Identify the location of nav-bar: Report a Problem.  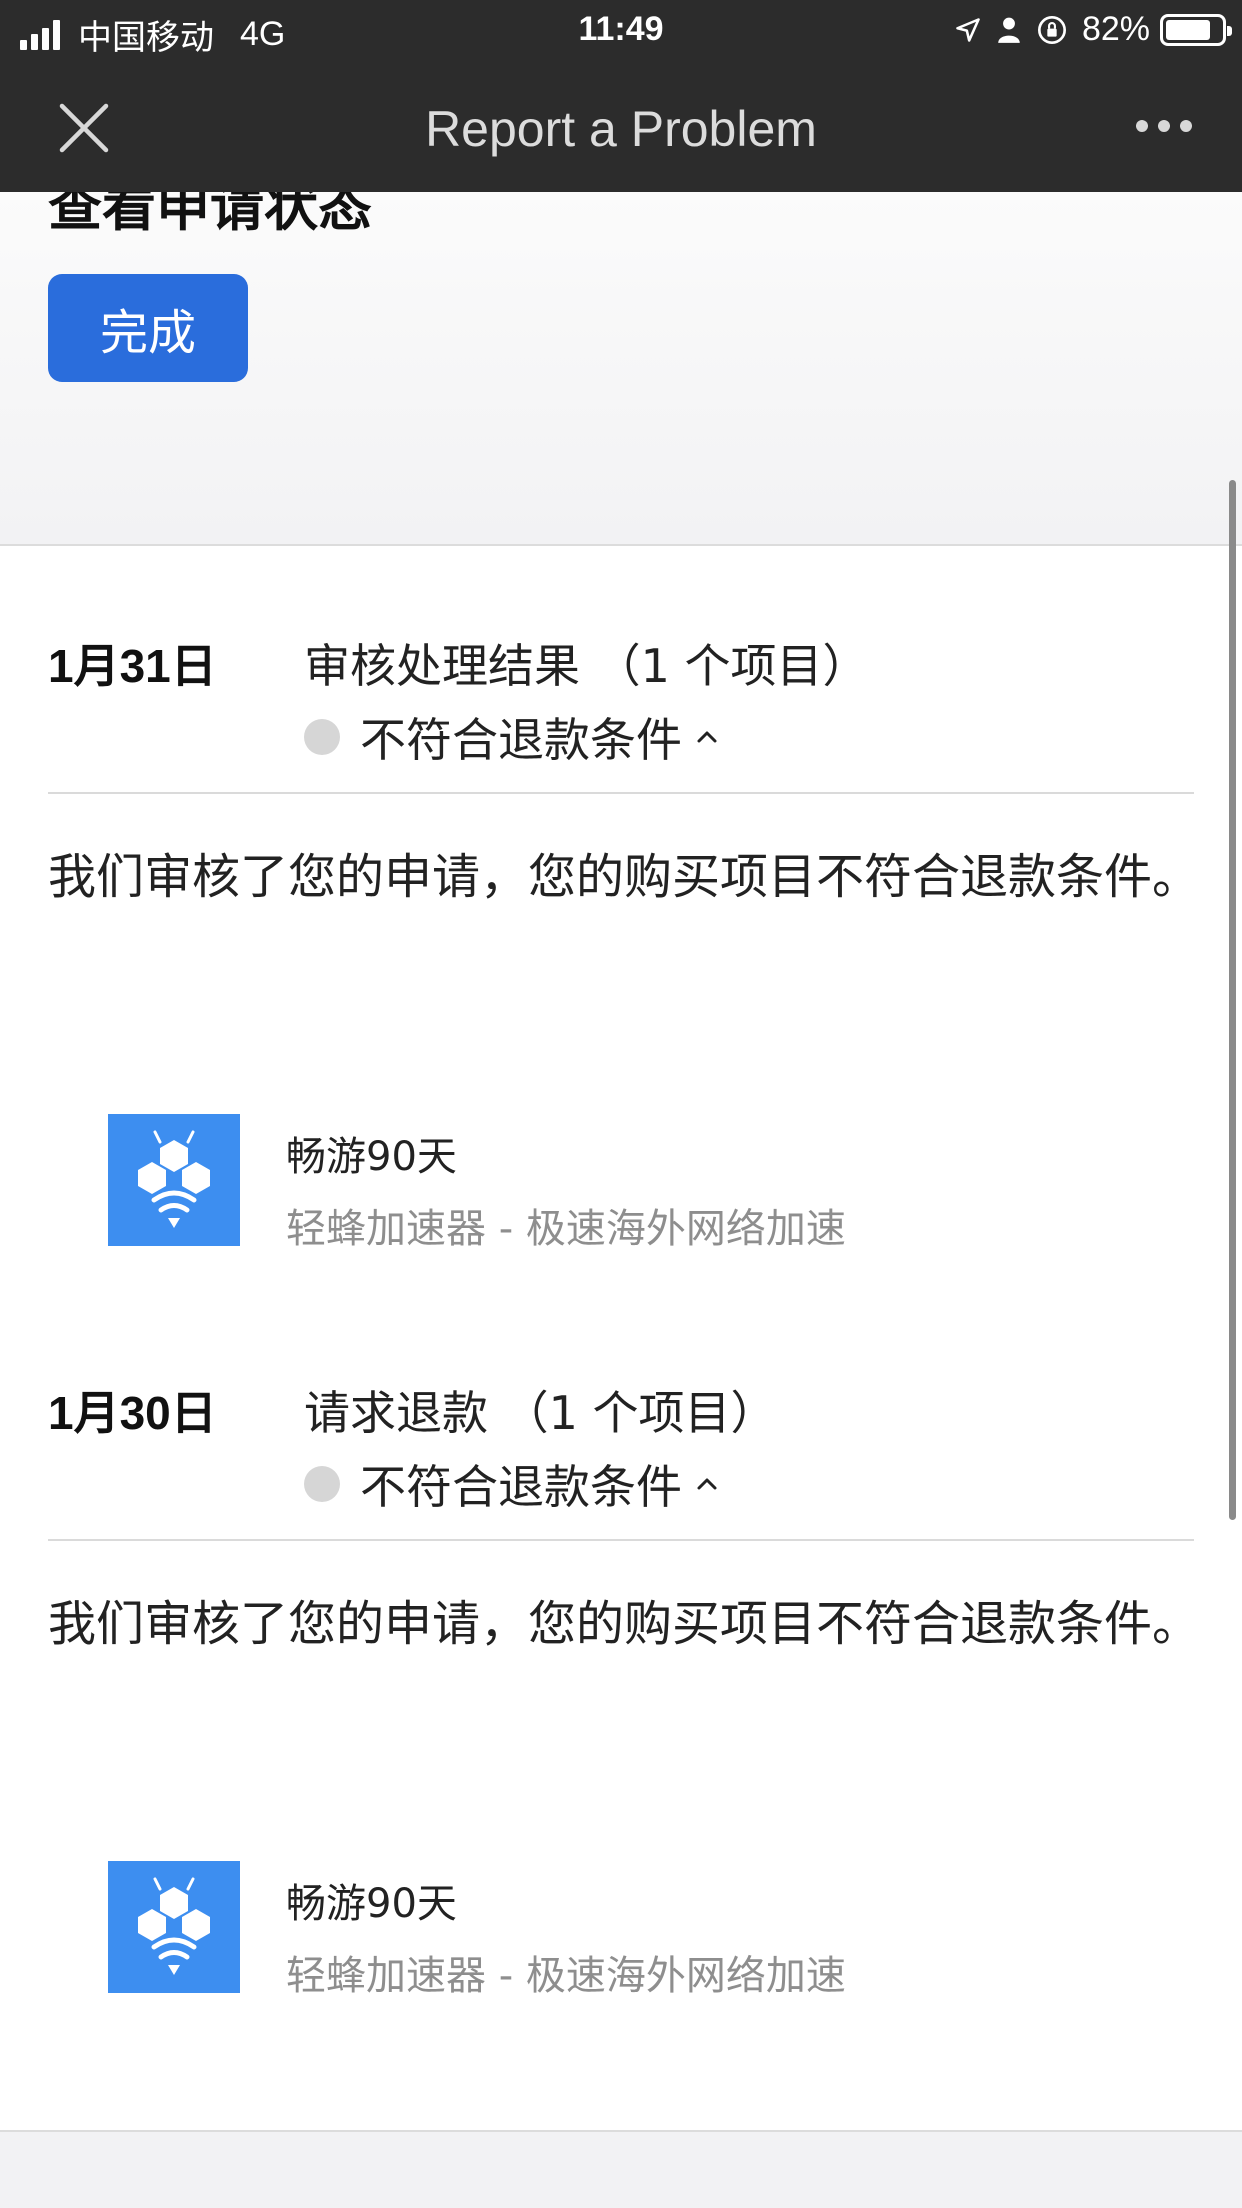
(621, 127).